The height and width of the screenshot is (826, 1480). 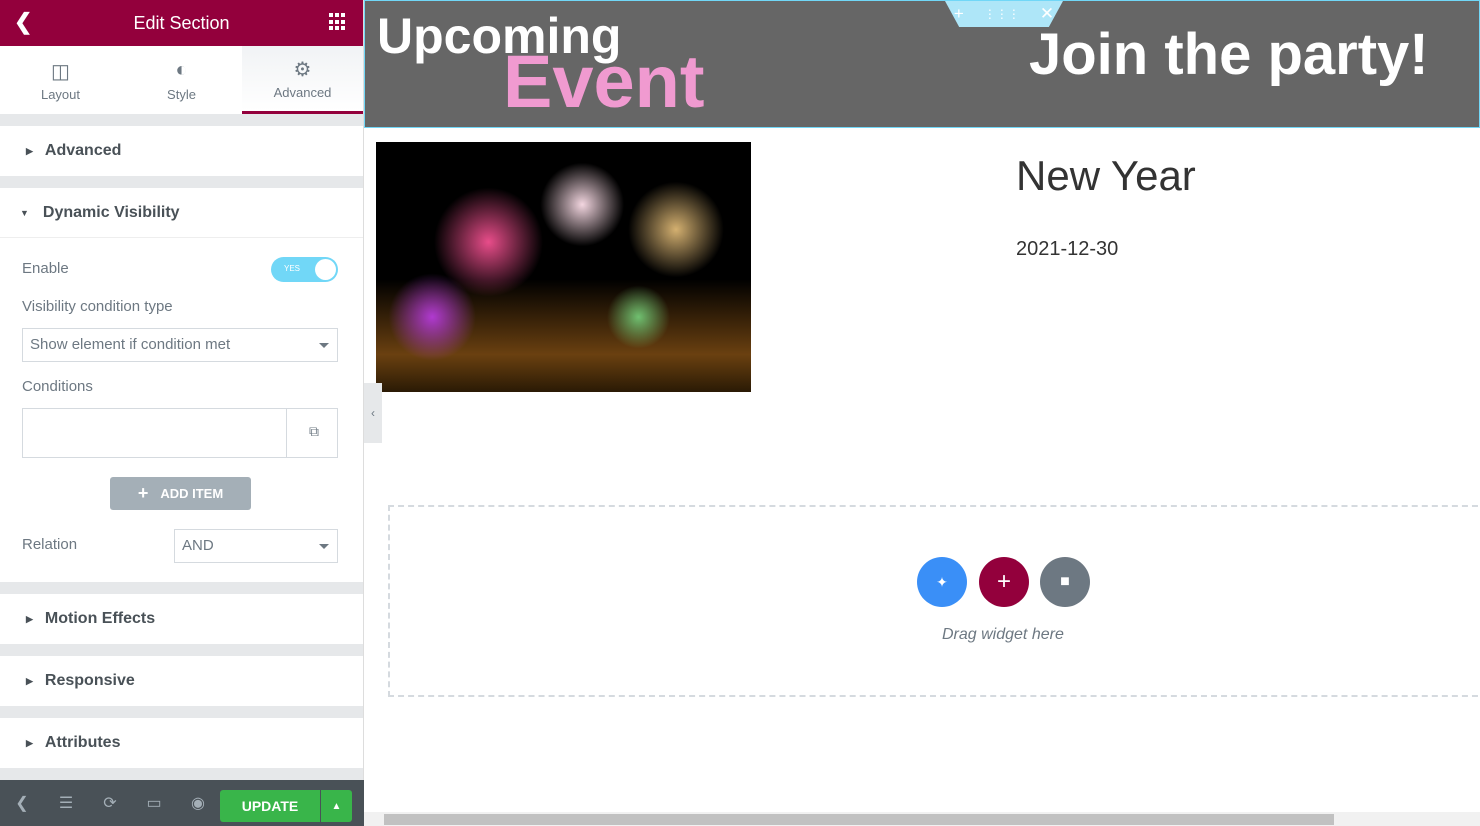 What do you see at coordinates (325, 269) in the screenshot?
I see `toggle-knob` at bounding box center [325, 269].